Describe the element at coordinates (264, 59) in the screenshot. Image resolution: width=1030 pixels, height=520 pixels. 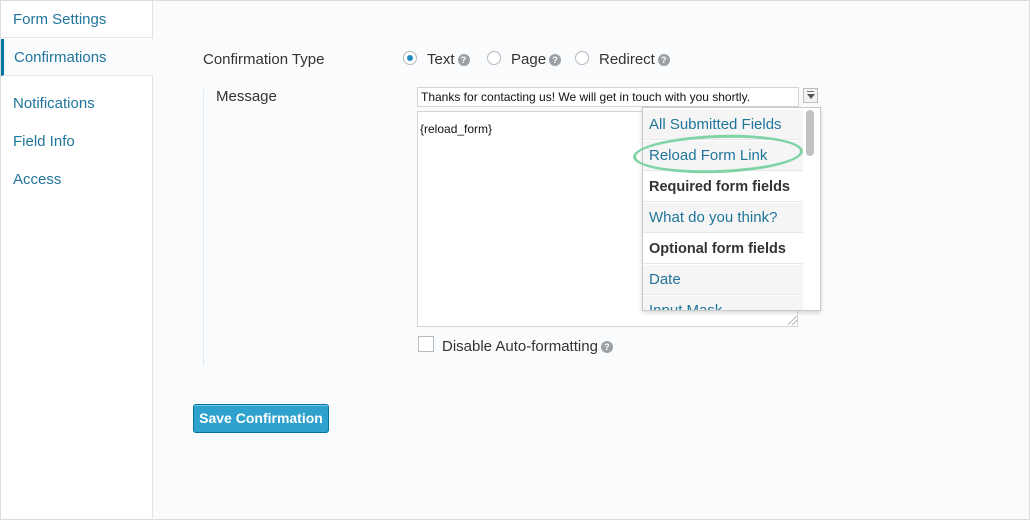
I see `confirmation-type-label: Confirmation Type` at that location.